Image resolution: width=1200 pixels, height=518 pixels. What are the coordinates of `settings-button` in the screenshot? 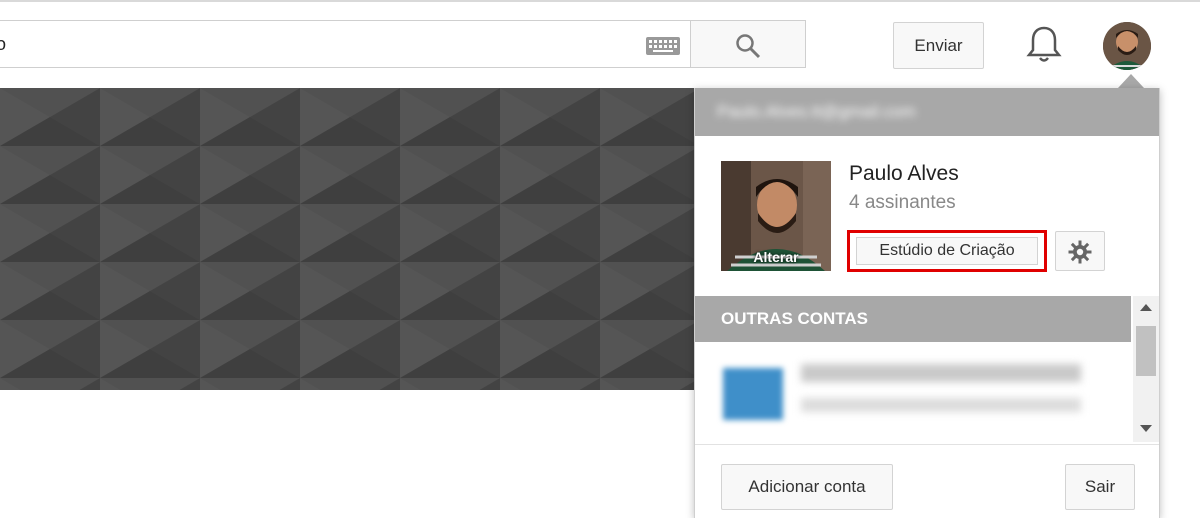 It's located at (1080, 251).